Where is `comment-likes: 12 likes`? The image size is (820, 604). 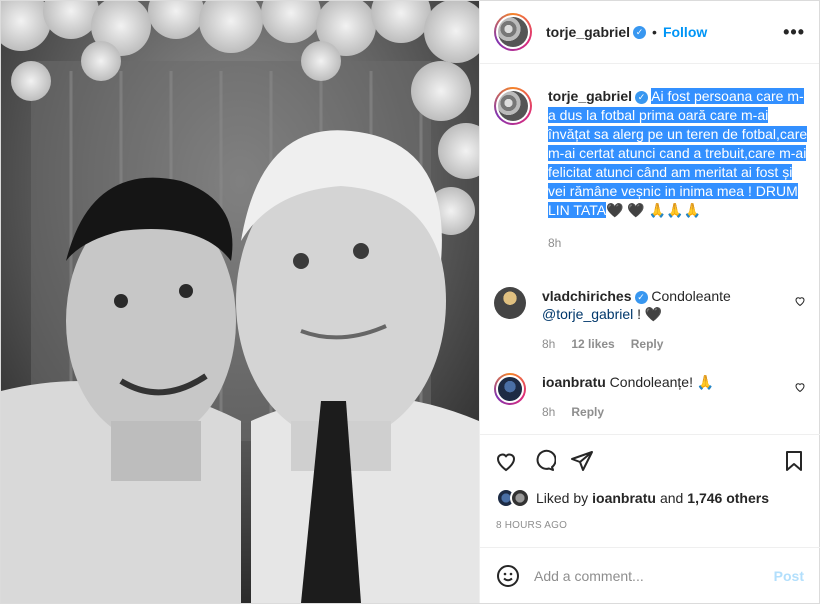
comment-likes: 12 likes is located at coordinates (592, 344).